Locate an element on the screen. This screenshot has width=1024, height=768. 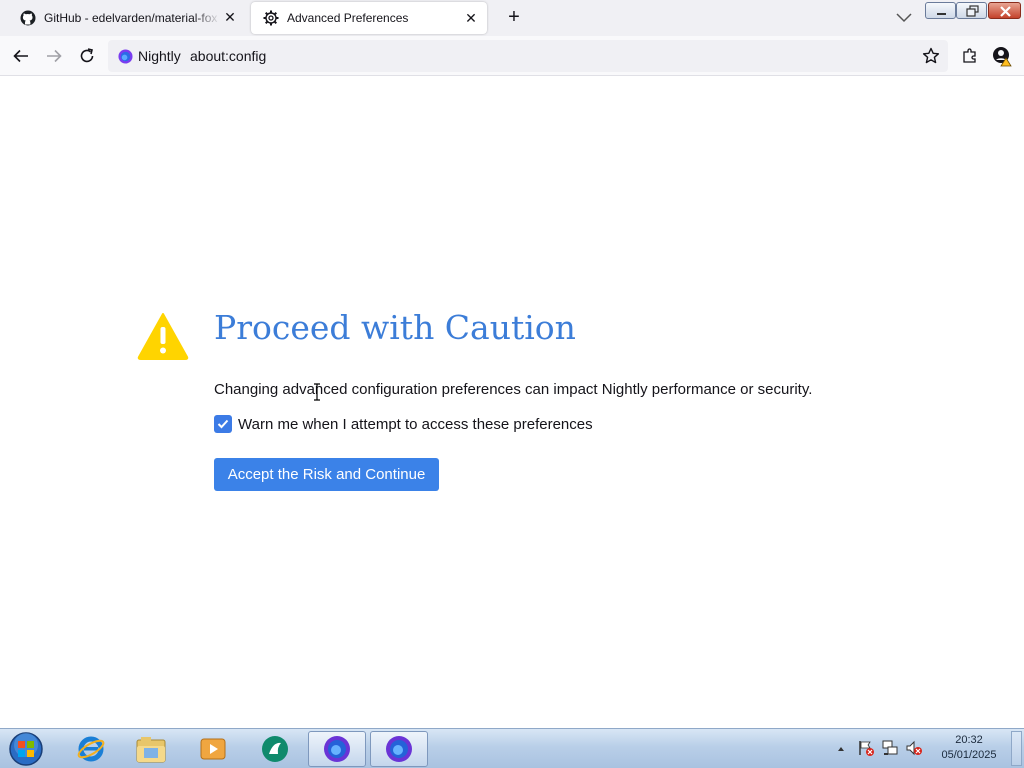
list-all-tabs-chevron-icon is located at coordinates (904, 17).